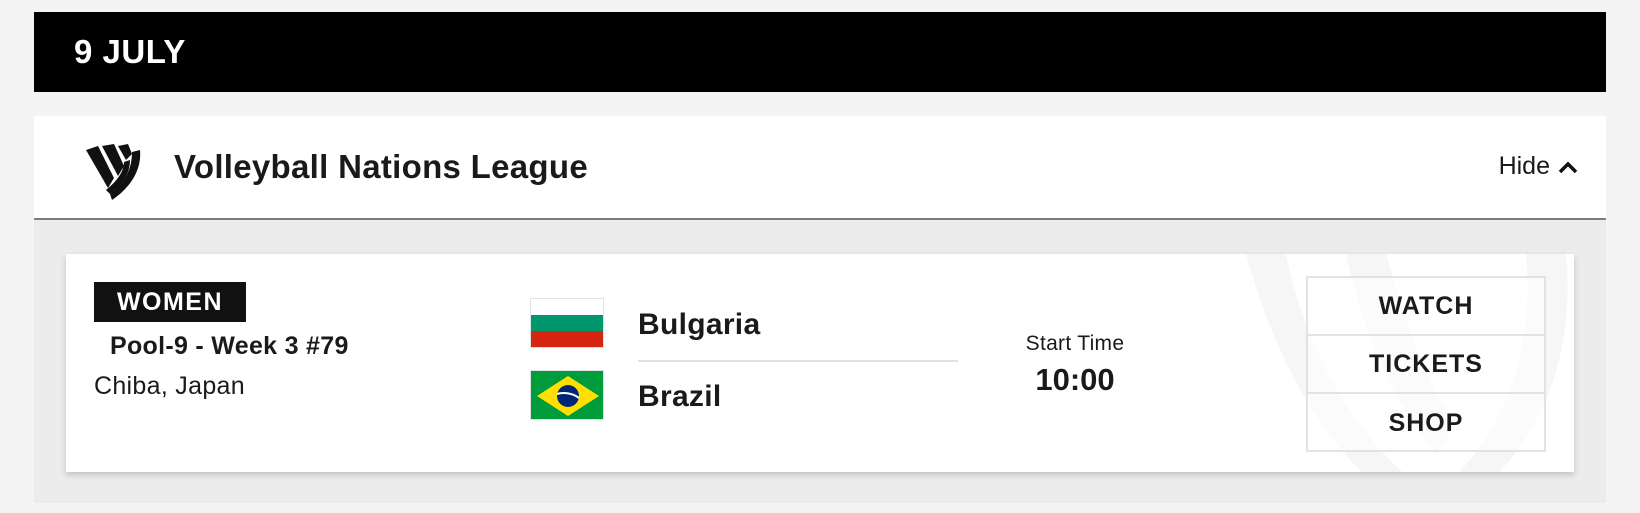  I want to click on tickets-button: TICKETS, so click(1426, 365).